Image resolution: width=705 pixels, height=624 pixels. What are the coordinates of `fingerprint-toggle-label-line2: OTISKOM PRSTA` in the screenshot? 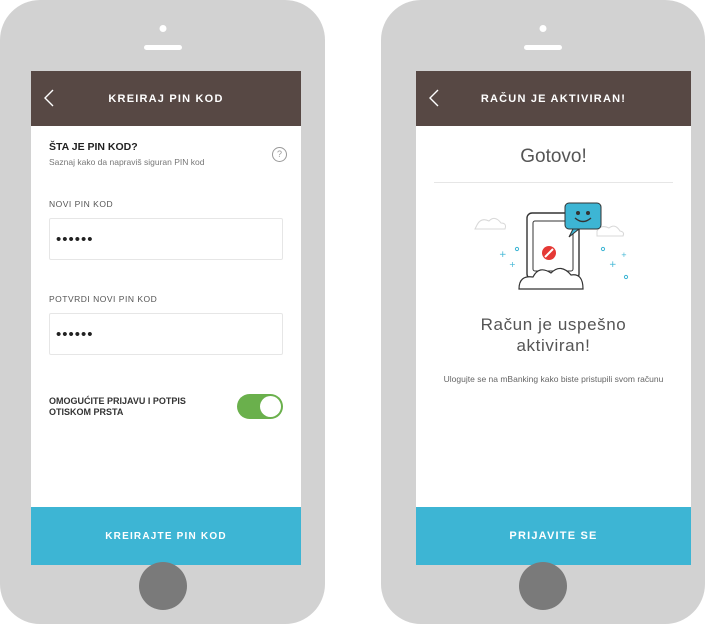 It's located at (86, 411).